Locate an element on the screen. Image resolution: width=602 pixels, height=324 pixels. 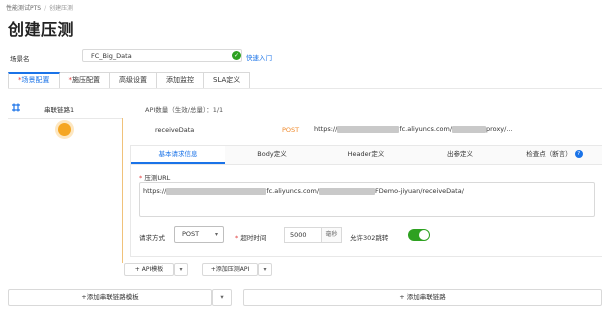
chain-node-panel is located at coordinates (65, 194).